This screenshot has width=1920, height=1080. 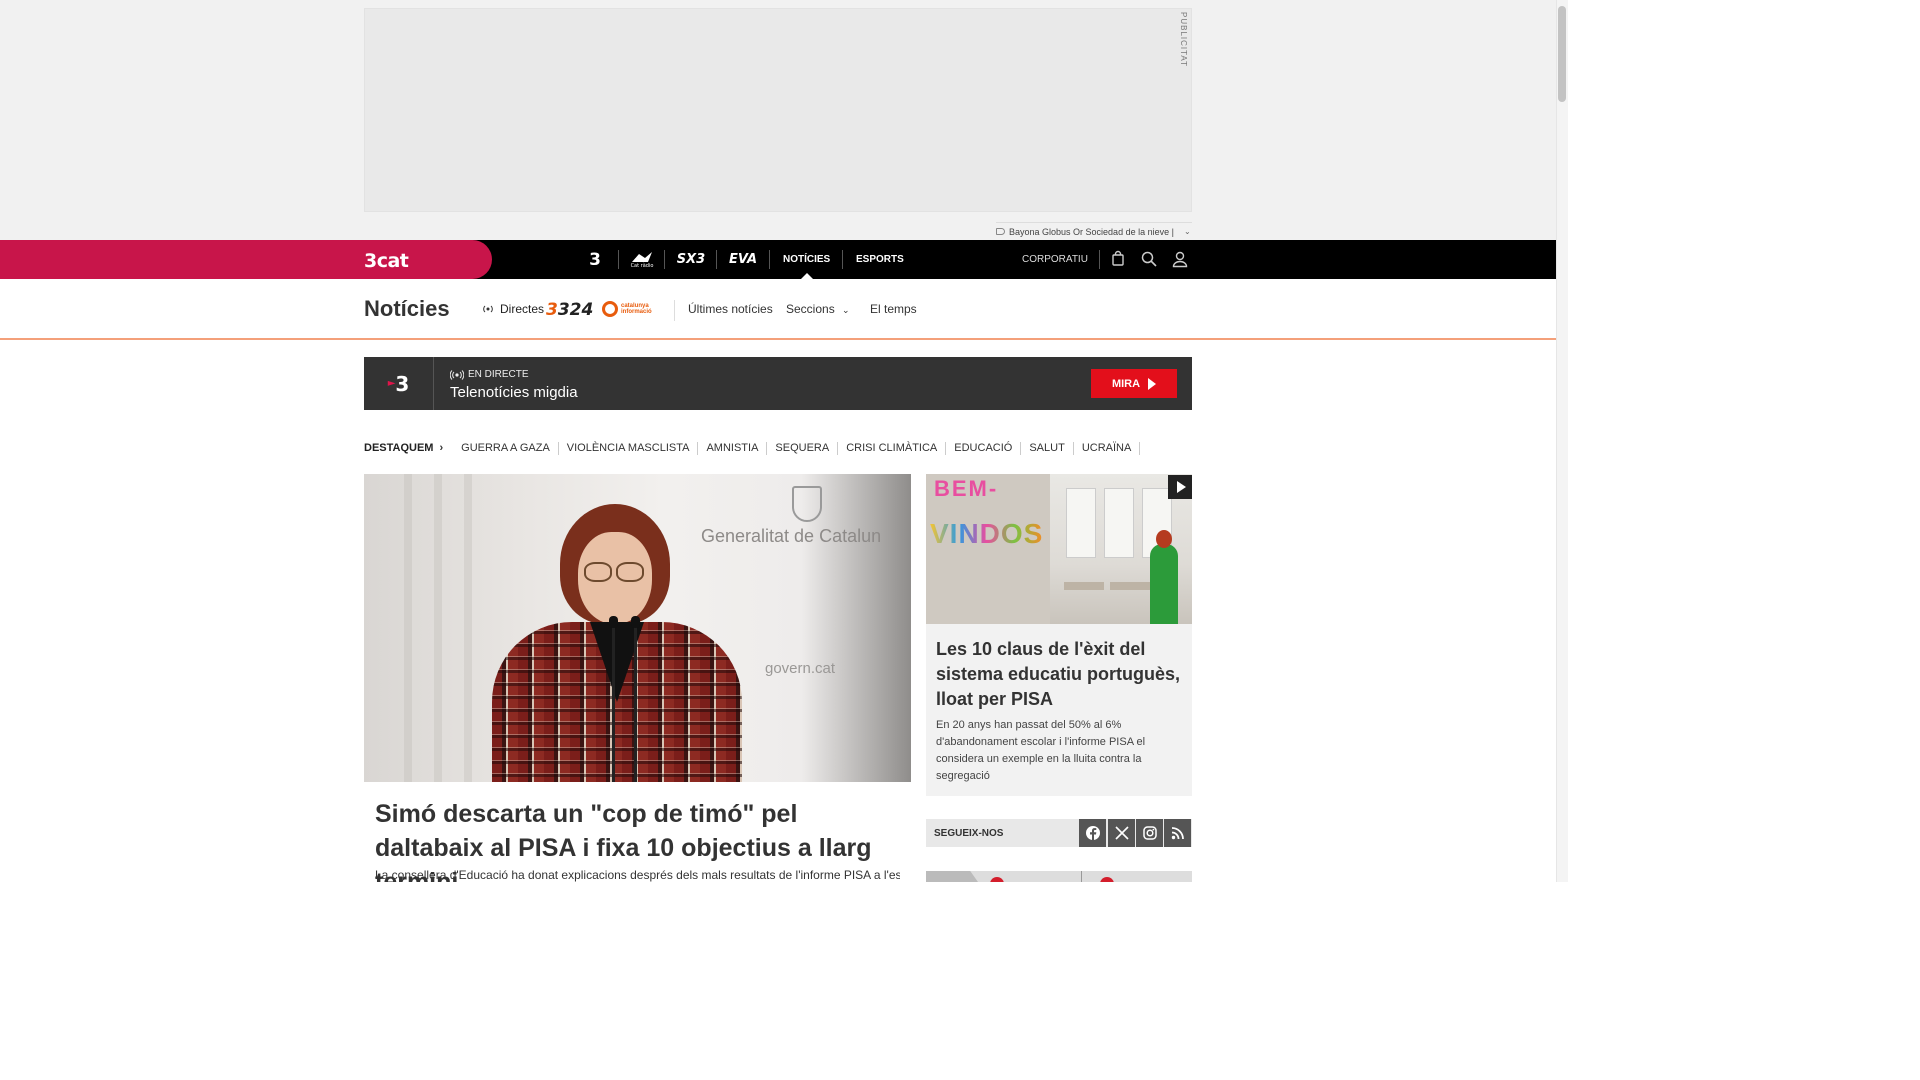 I want to click on ci-ring-icon, so click(x=610, y=309).